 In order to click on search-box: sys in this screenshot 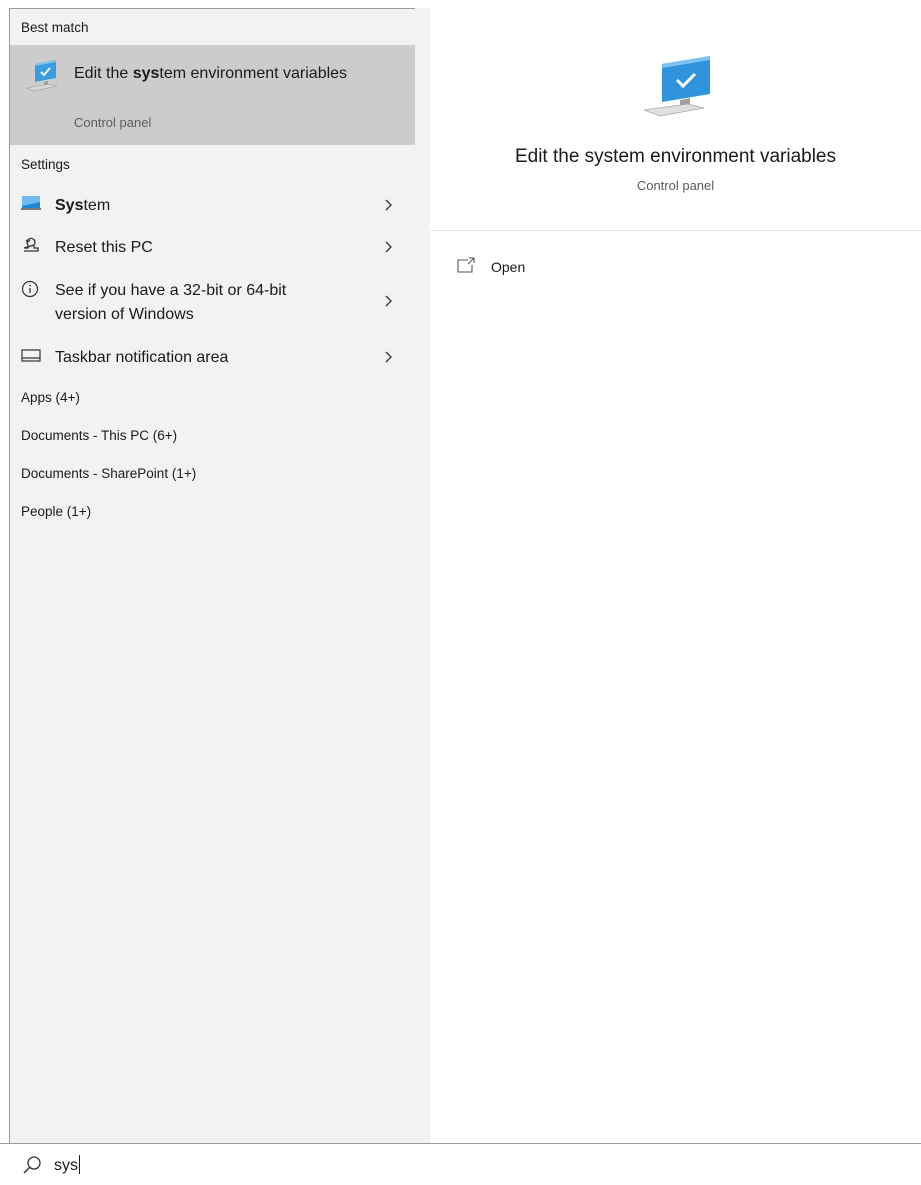, I will do `click(460, 1164)`.